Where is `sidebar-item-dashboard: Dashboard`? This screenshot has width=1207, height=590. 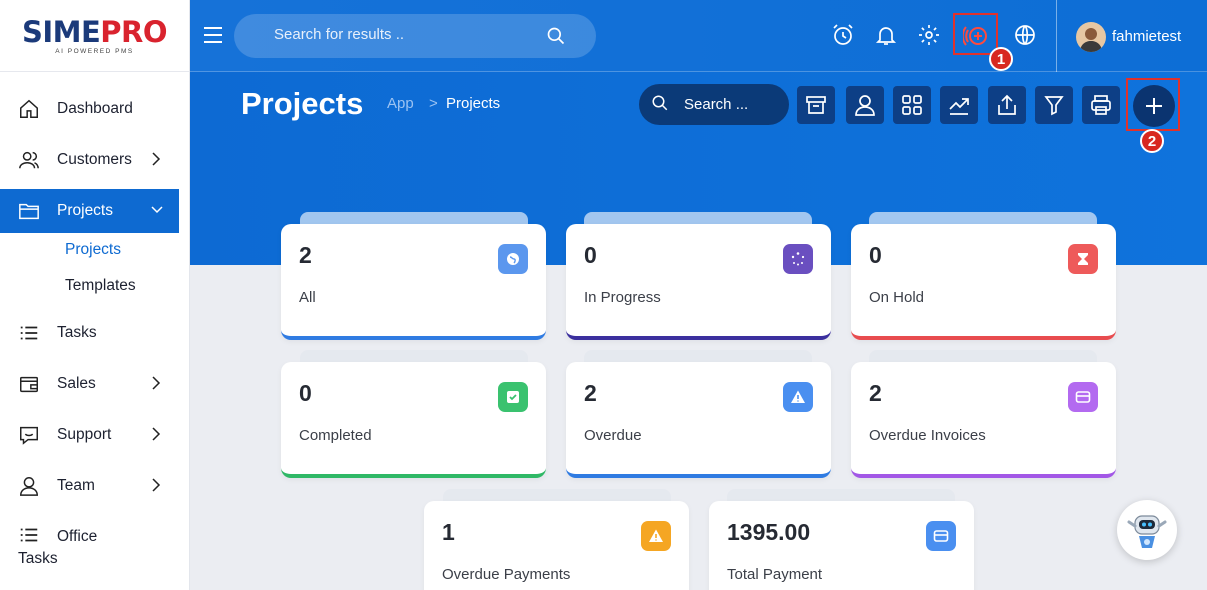
sidebar-item-dashboard: Dashboard is located at coordinates (89, 109).